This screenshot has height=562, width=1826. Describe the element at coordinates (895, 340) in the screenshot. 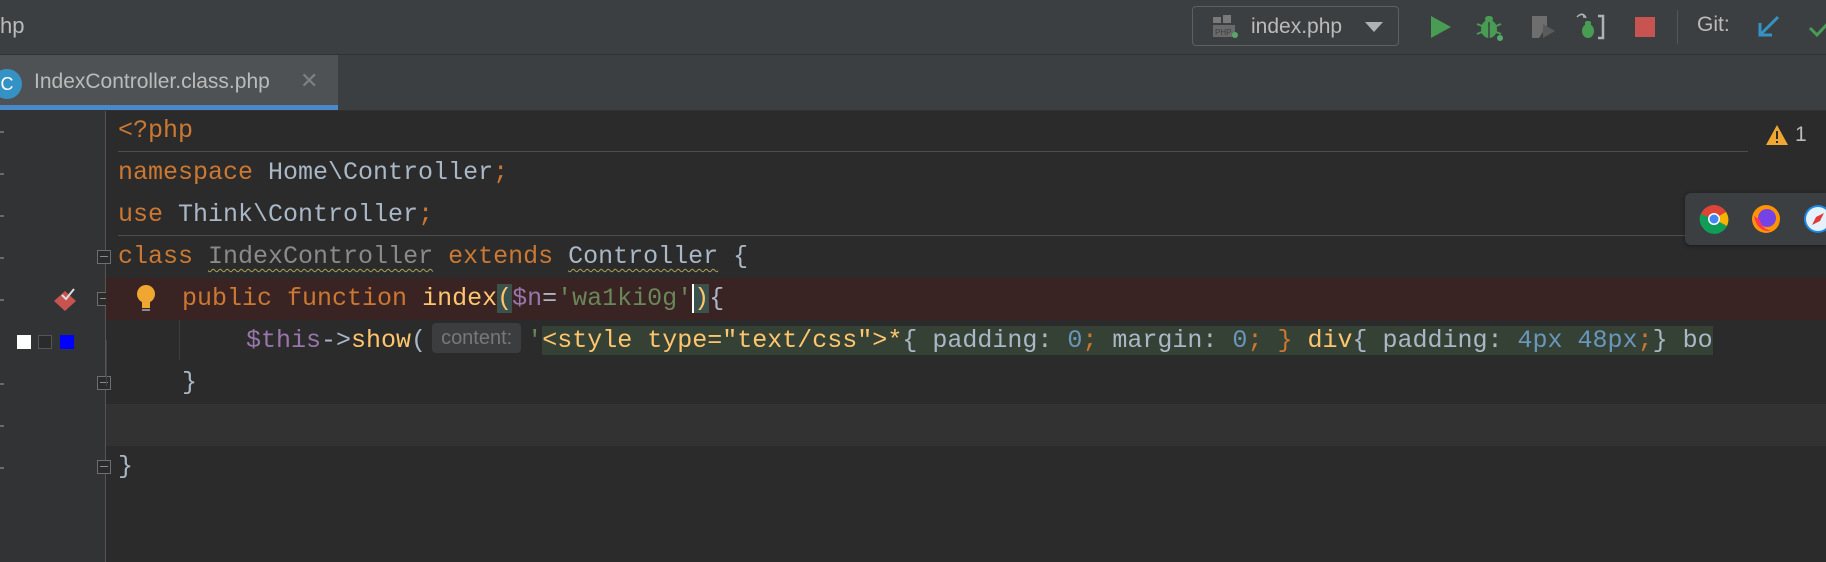

I see `css-selector-star: *` at that location.